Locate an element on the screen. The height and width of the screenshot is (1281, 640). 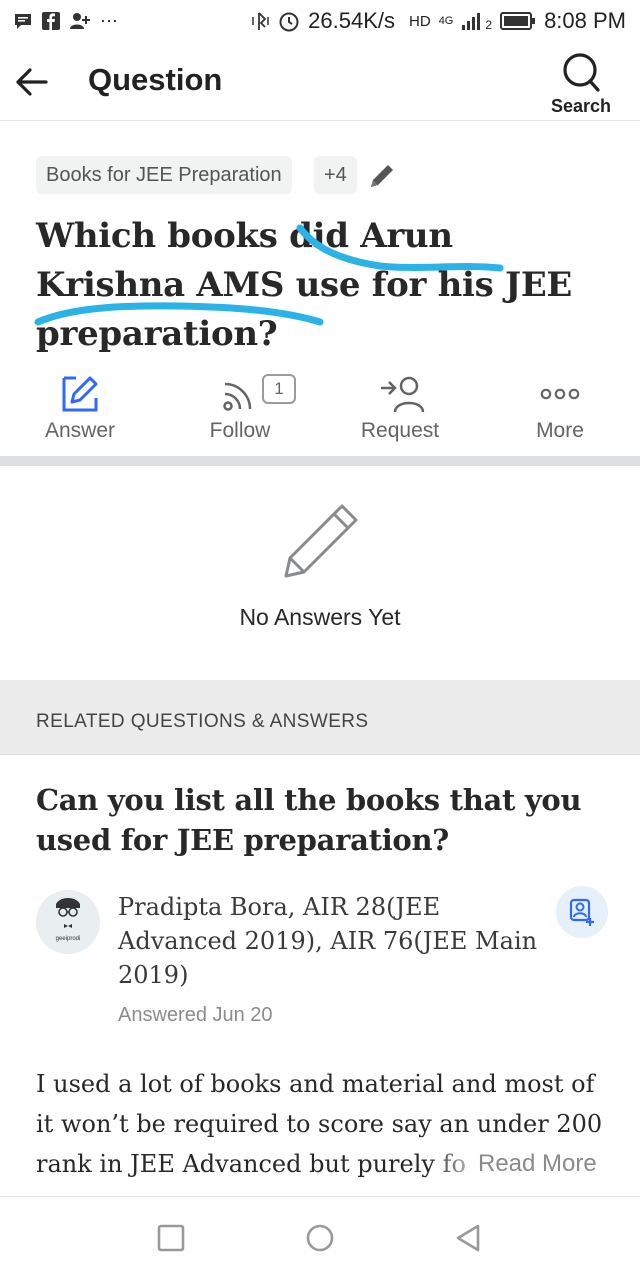
search-button: Search is located at coordinates (581, 82).